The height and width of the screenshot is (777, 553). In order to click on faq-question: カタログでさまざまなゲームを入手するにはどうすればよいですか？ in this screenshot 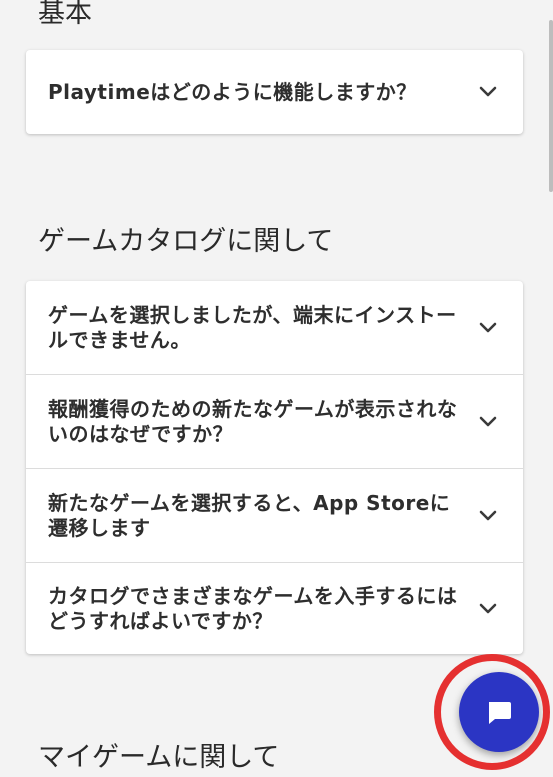, I will do `click(253, 608)`.